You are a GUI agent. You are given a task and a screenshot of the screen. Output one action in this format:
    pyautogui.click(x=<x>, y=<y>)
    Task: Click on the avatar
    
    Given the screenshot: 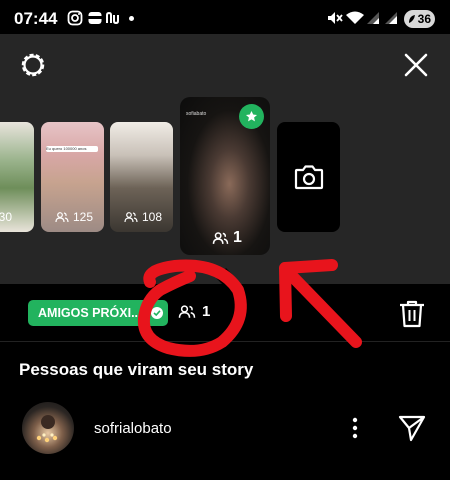 What is the action you would take?
    pyautogui.click(x=48, y=428)
    